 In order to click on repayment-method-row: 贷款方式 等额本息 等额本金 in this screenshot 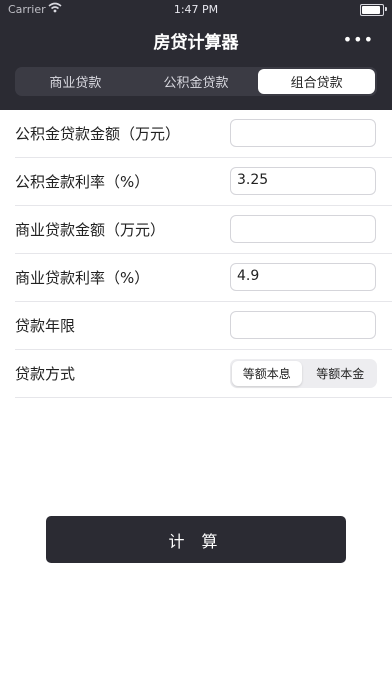, I will do `click(203, 374)`.